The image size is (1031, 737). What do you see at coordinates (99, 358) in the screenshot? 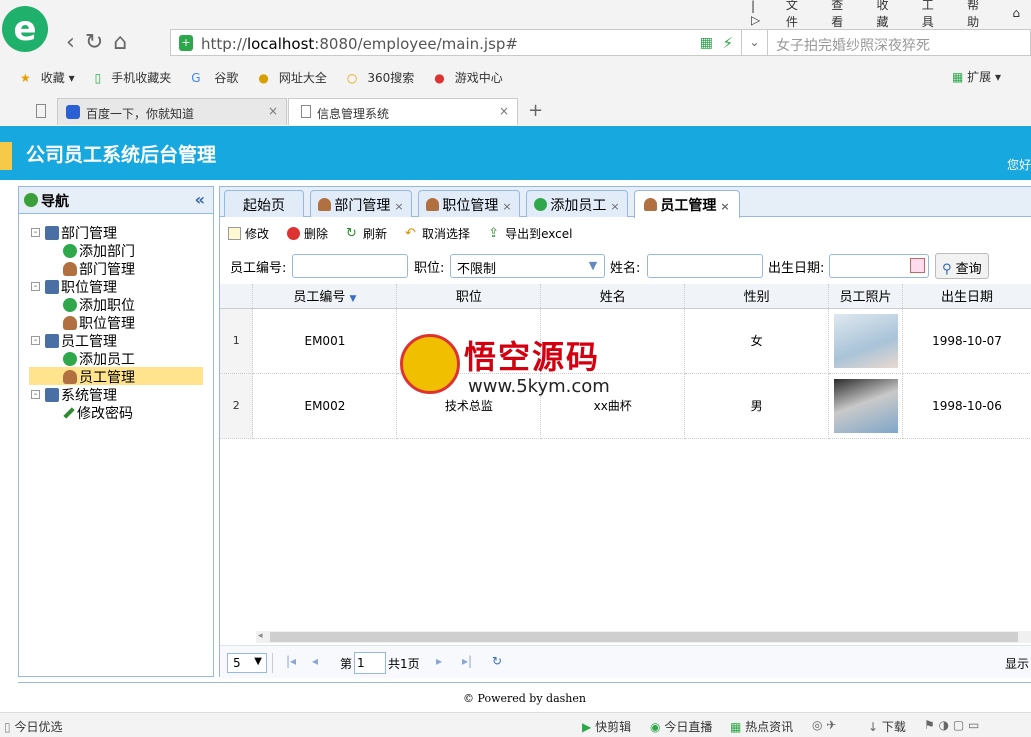
I see `tree-item-add-employee: 添加员工` at bounding box center [99, 358].